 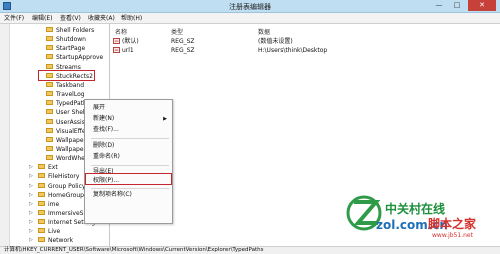 What do you see at coordinates (129, 119) in the screenshot?
I see `ctx-new: 新建(N) ▶` at bounding box center [129, 119].